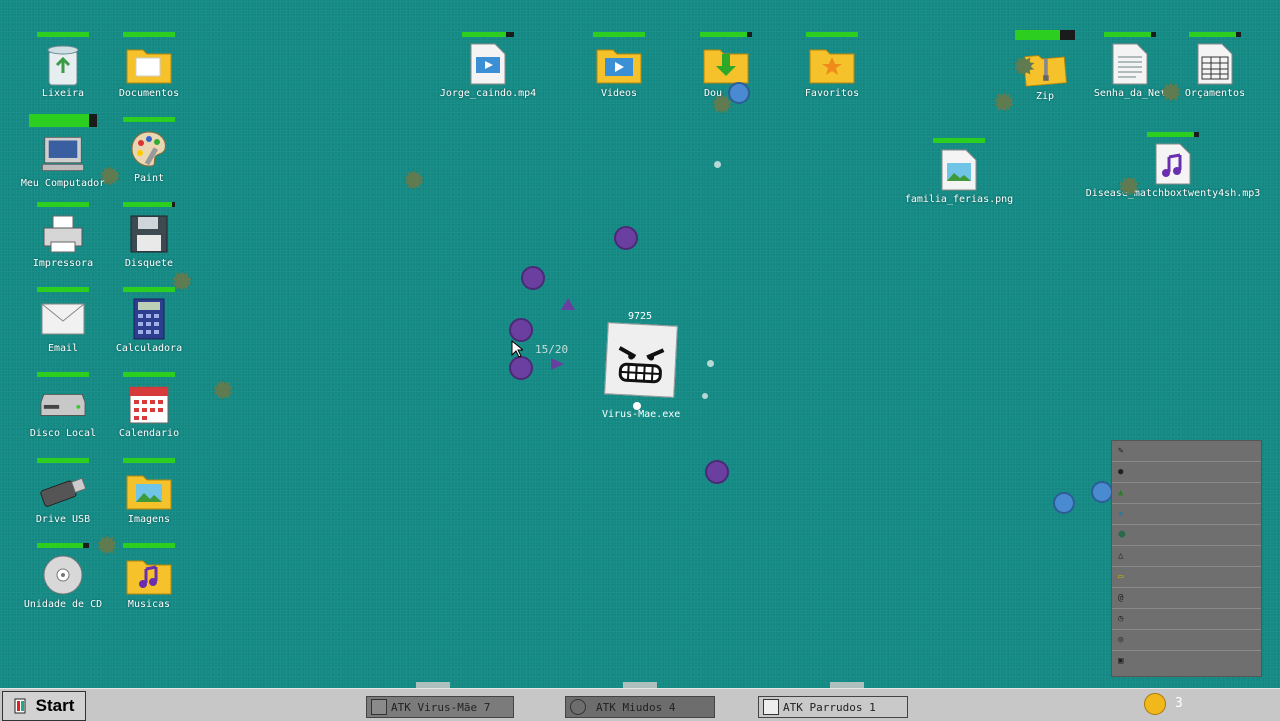 The image size is (1280, 721). What do you see at coordinates (1186, 619) in the screenshot?
I see `slot-clock-icon: ◷` at bounding box center [1186, 619].